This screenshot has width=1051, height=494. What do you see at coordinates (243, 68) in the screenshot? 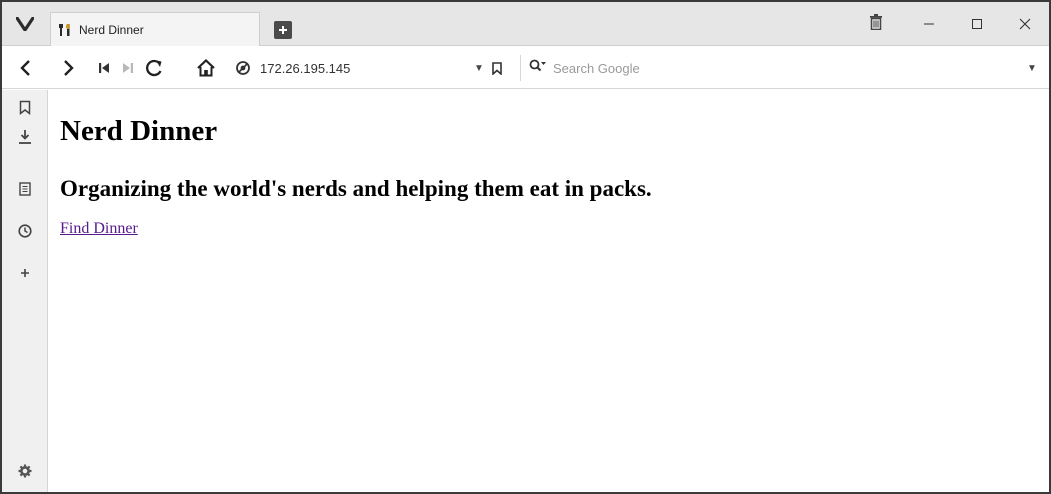
I see `site-info-icon` at bounding box center [243, 68].